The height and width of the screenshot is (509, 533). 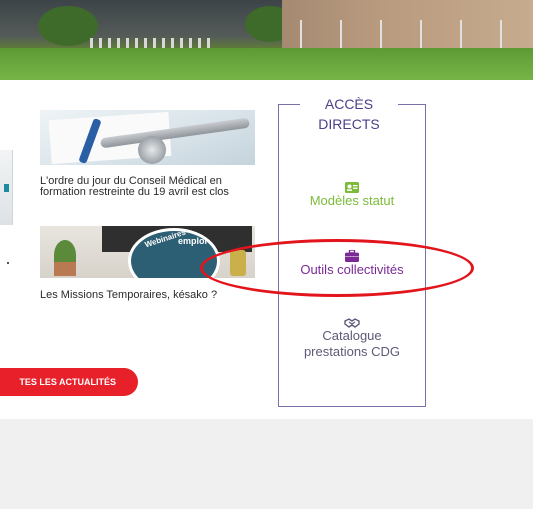 I want to click on stethoscope-icon, so click(x=152, y=150).